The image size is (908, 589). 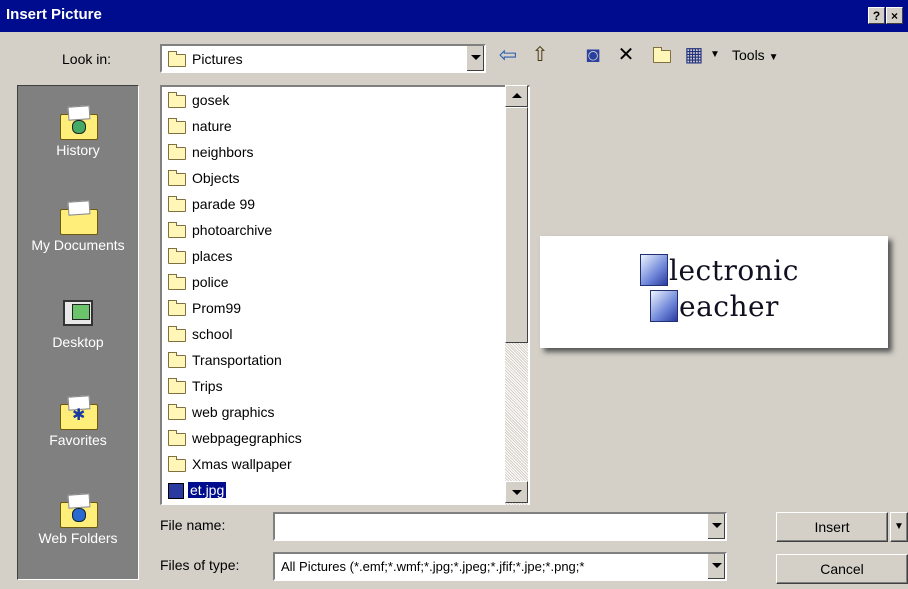 What do you see at coordinates (221, 412) in the screenshot?
I see `list-item: web graphics` at bounding box center [221, 412].